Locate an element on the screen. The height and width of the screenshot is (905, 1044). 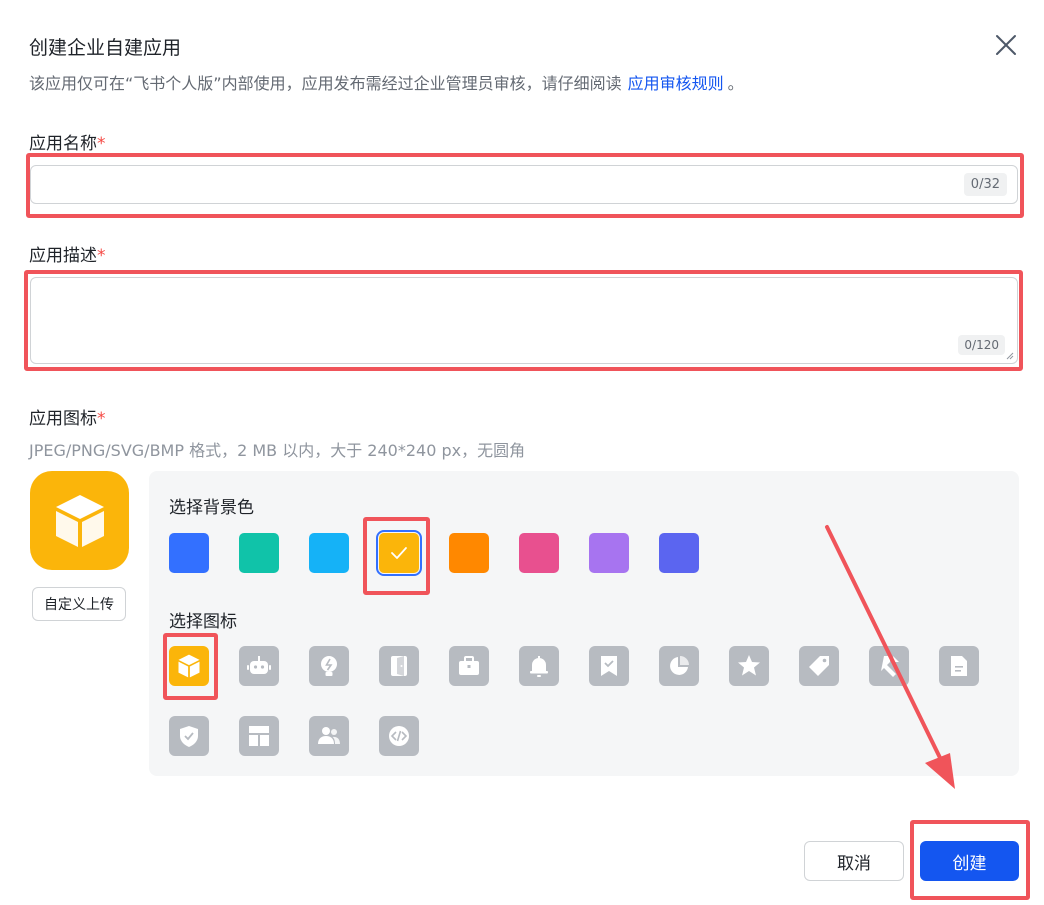
robot-icon is located at coordinates (259, 665).